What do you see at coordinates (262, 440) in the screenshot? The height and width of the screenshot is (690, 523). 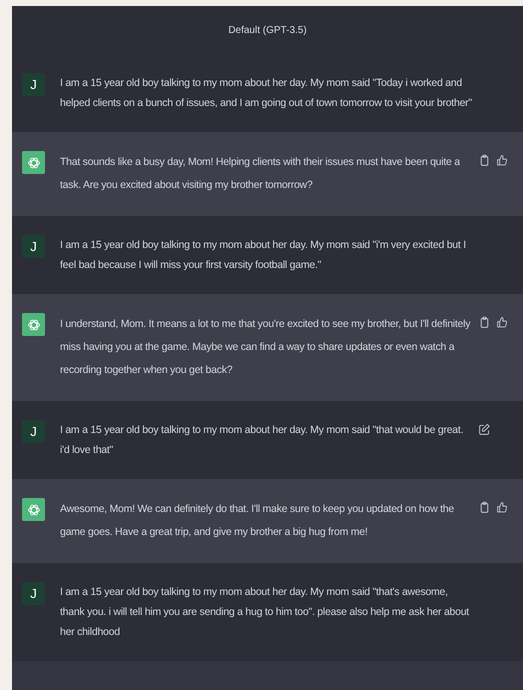 I see `message-text: I am a 15 year old boy talking to my mom about her day. My mom said "that would be great. i'd love that"` at bounding box center [262, 440].